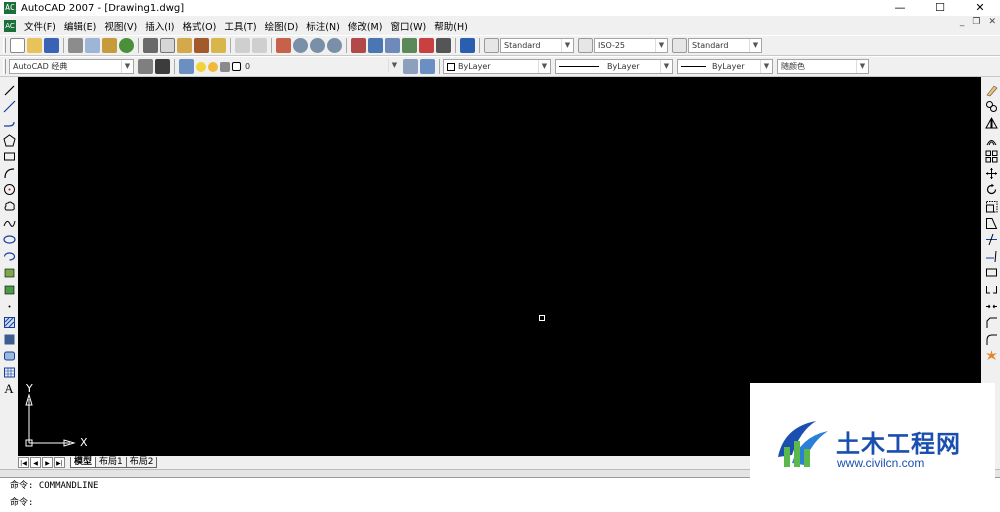 The width and height of the screenshot is (1000, 512). Describe the element at coordinates (162, 66) in the screenshot. I see `my-workspace-icon` at that location.